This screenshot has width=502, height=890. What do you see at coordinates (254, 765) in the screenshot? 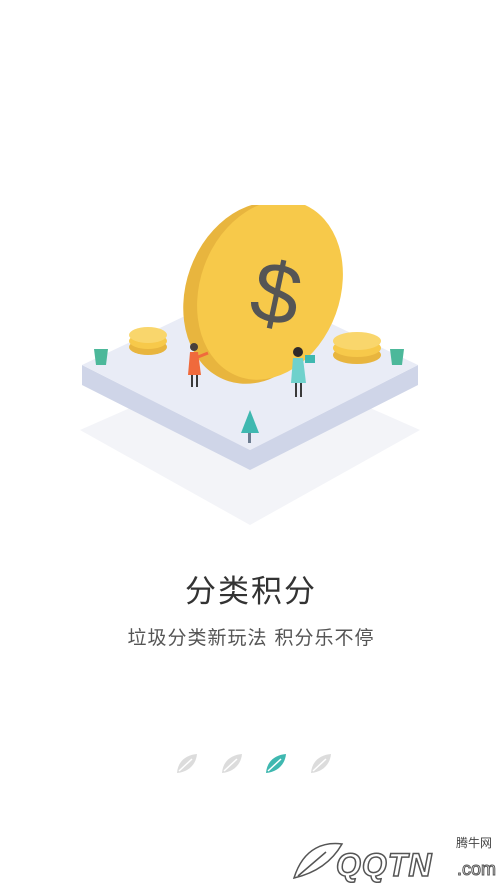
I see `page-indicator` at bounding box center [254, 765].